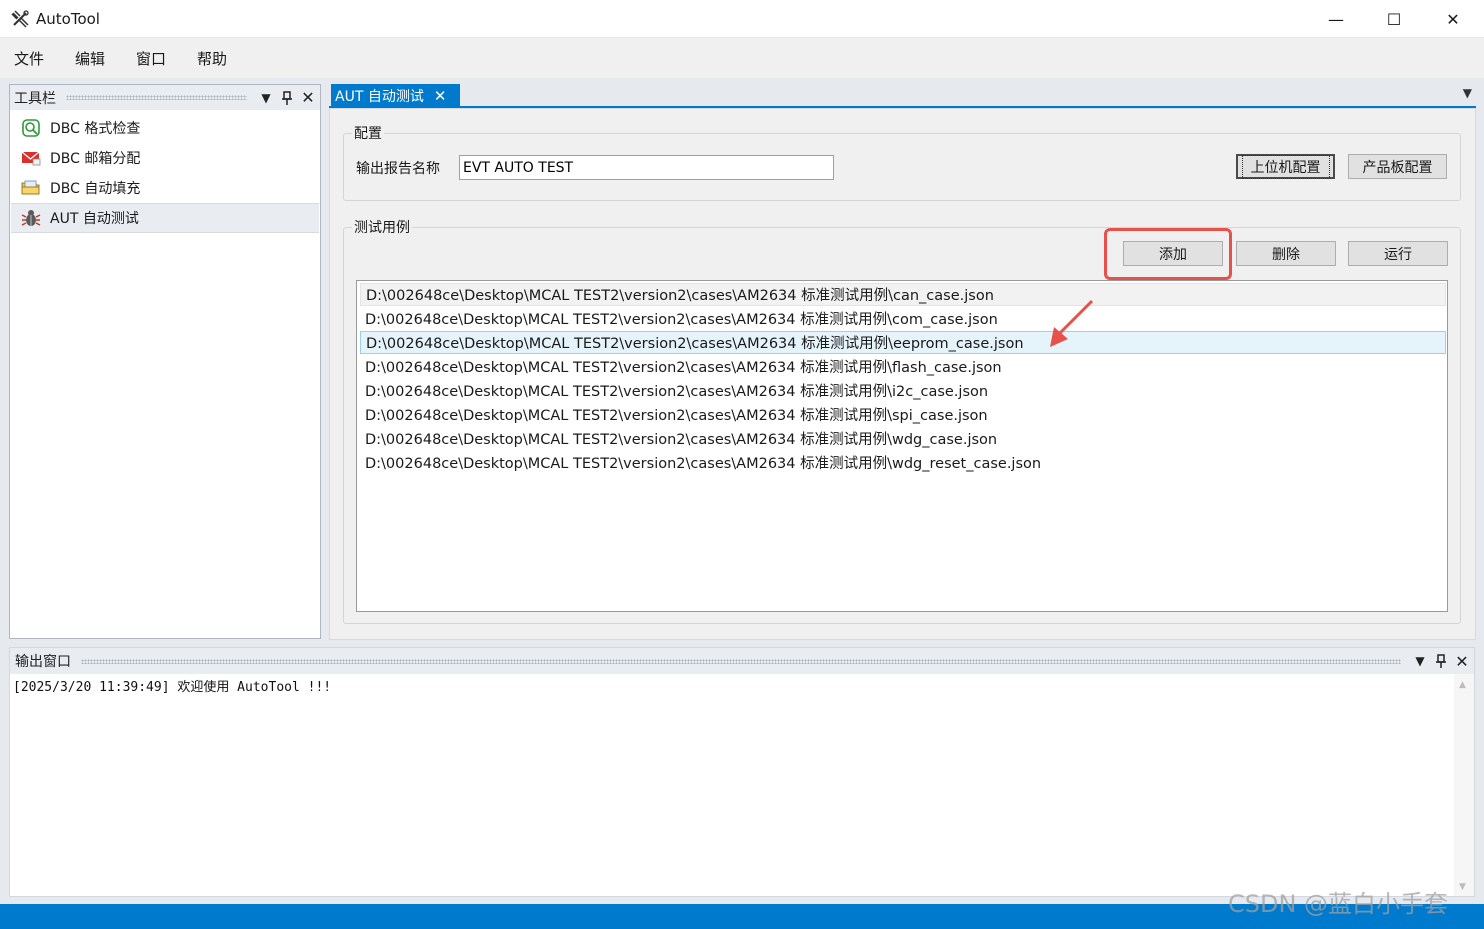  Describe the element at coordinates (646, 167) in the screenshot. I see `report-name-input` at that location.